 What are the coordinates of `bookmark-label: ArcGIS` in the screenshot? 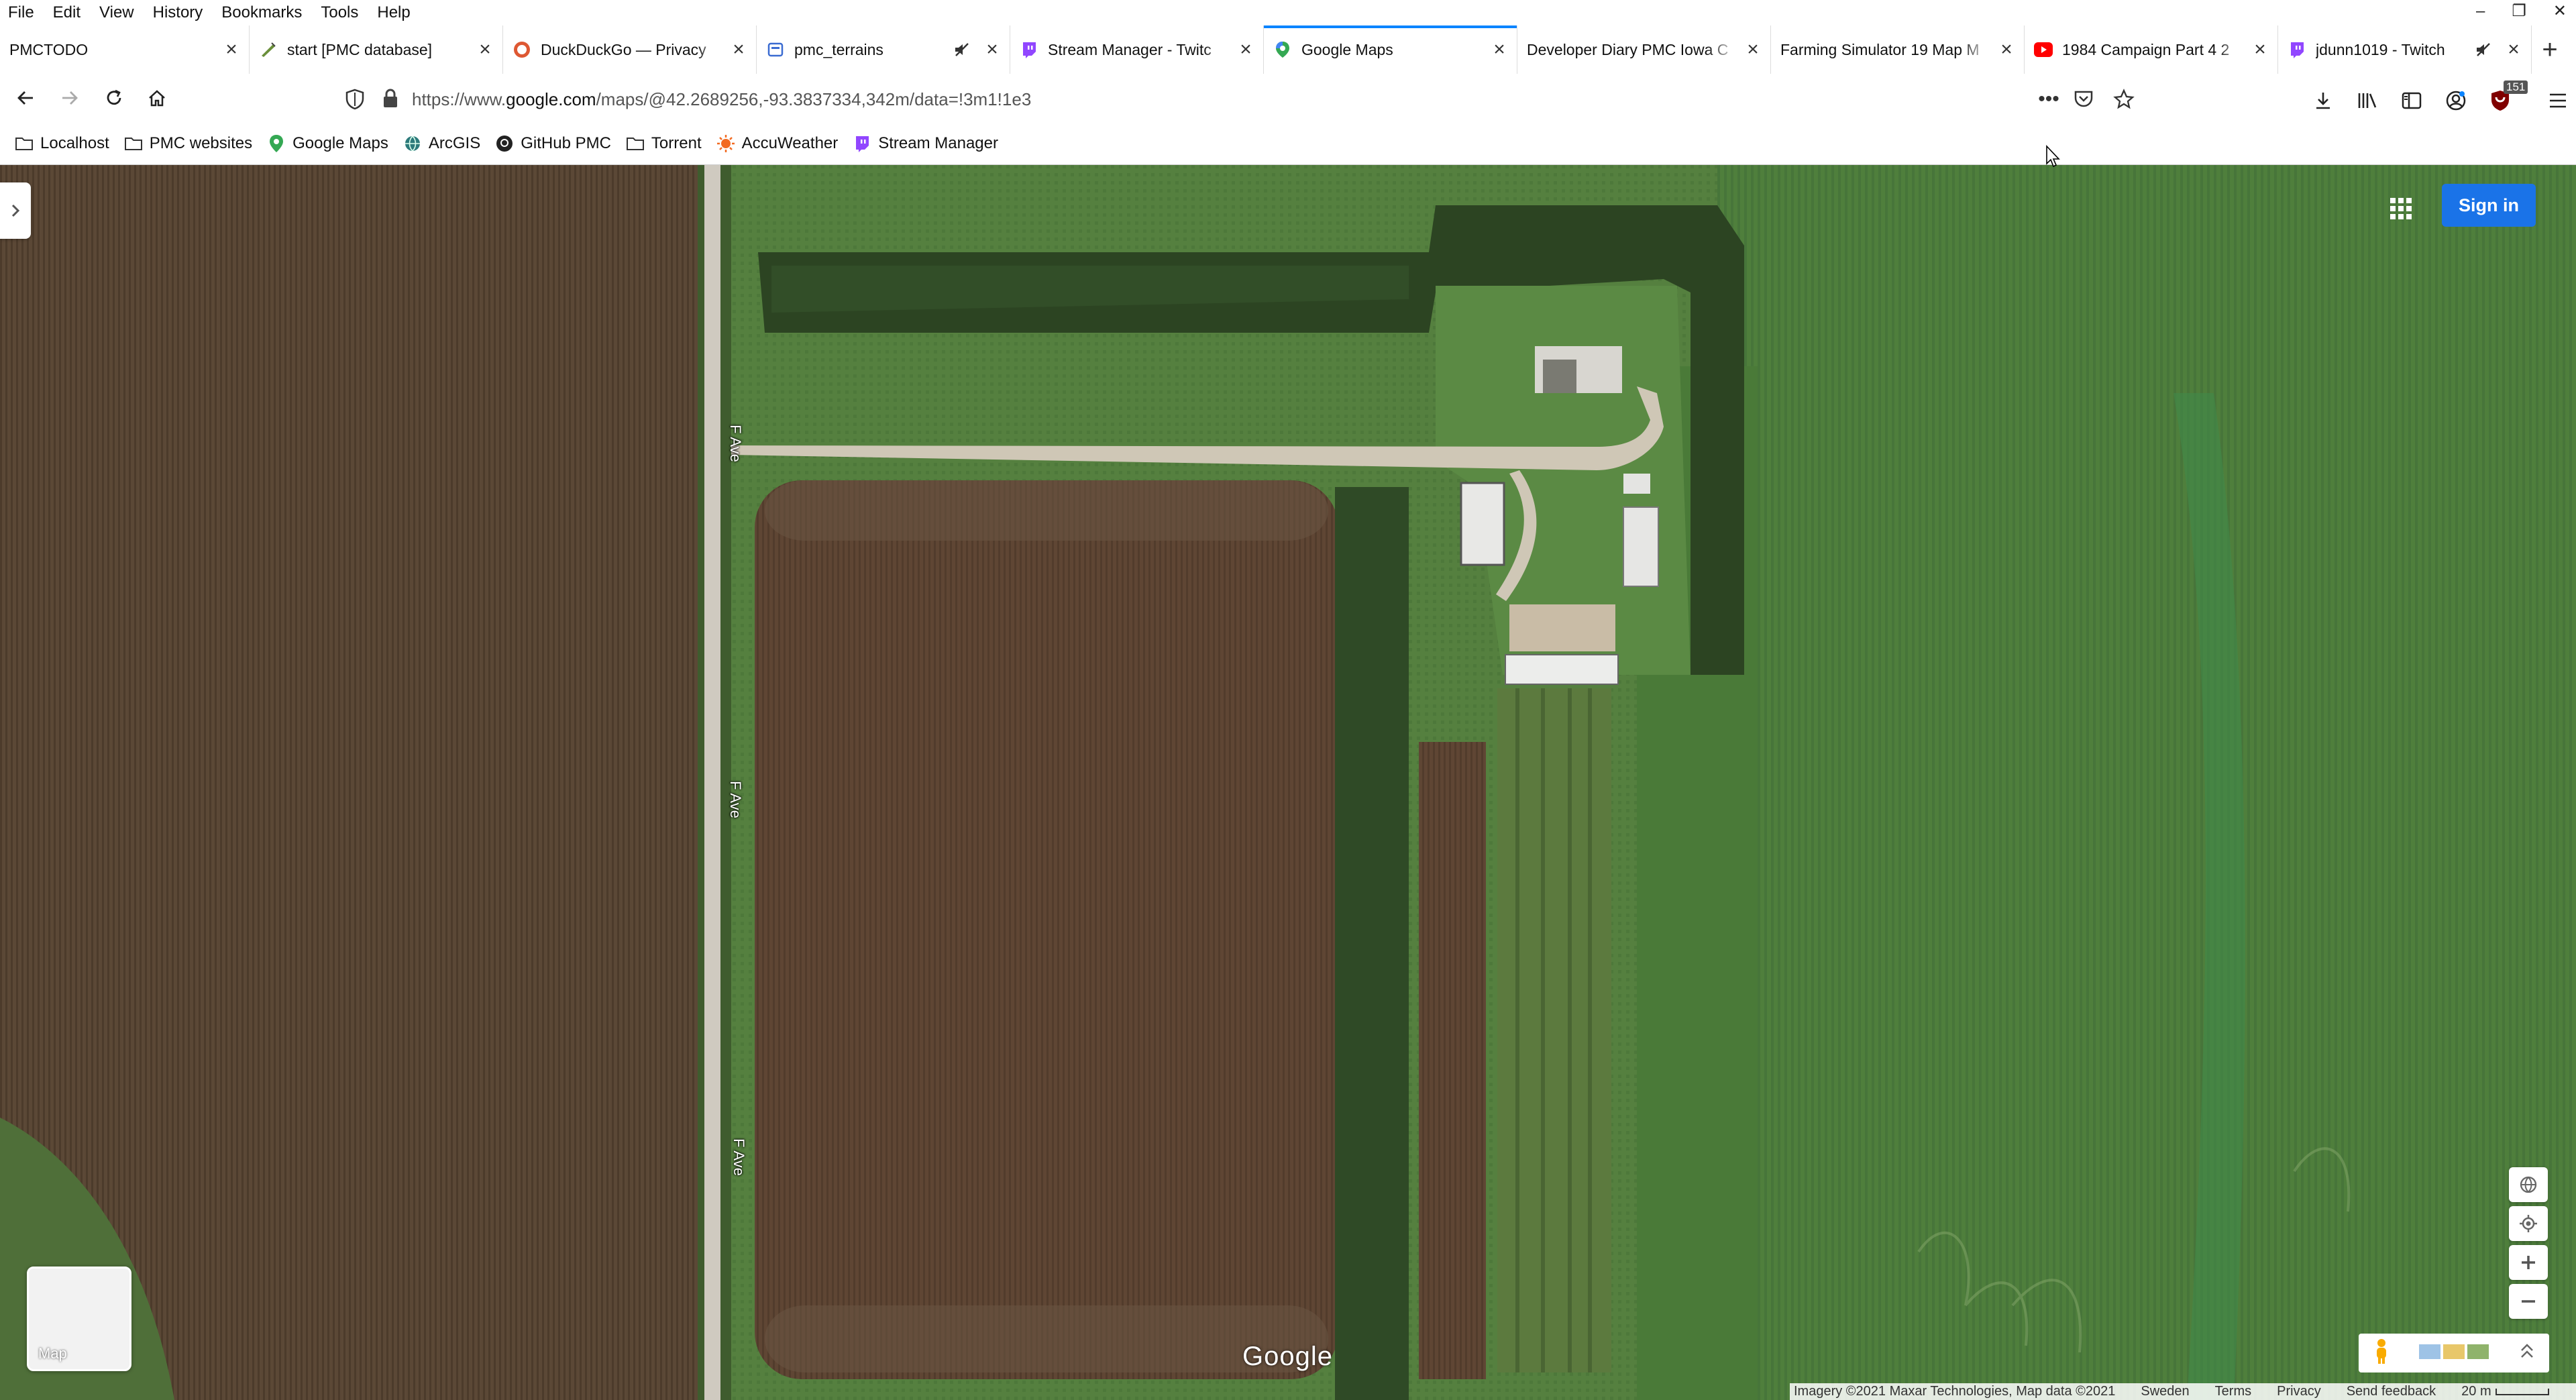 It's located at (454, 142).